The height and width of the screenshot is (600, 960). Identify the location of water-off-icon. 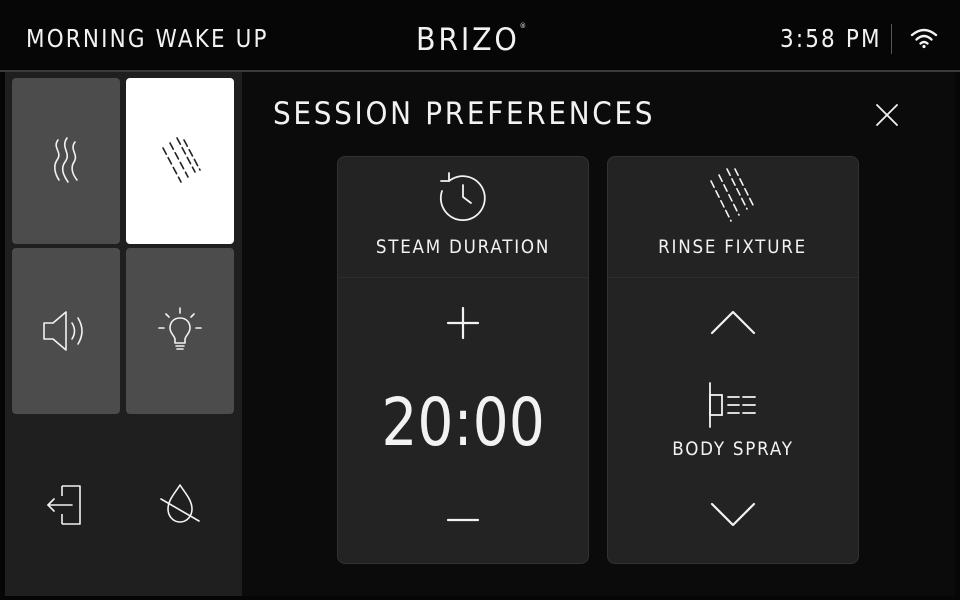
(180, 503).